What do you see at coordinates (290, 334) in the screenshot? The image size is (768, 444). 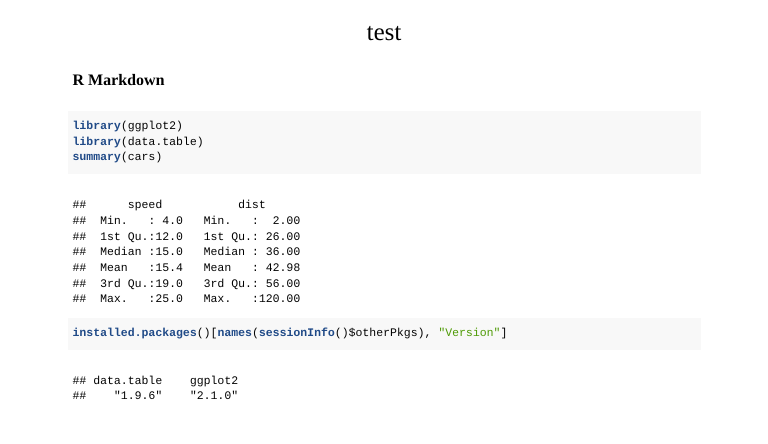 I see `code-line: installed.packages()[names(sessionInfo()$otherPkgs), "Version"]` at bounding box center [290, 334].